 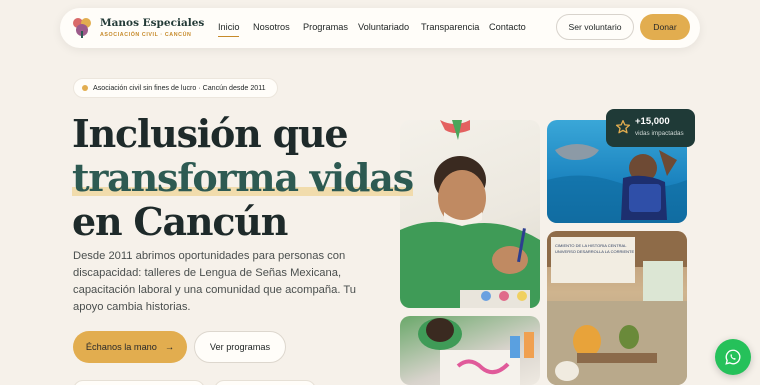 I want to click on photo-boy-painting, so click(x=470, y=214).